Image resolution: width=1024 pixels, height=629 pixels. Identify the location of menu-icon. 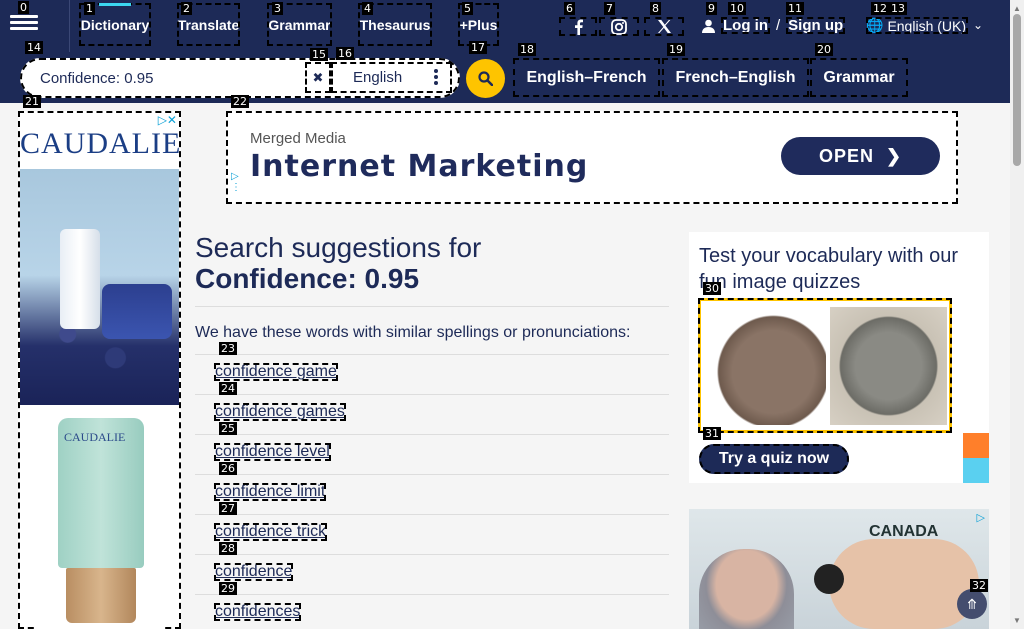
(24, 25).